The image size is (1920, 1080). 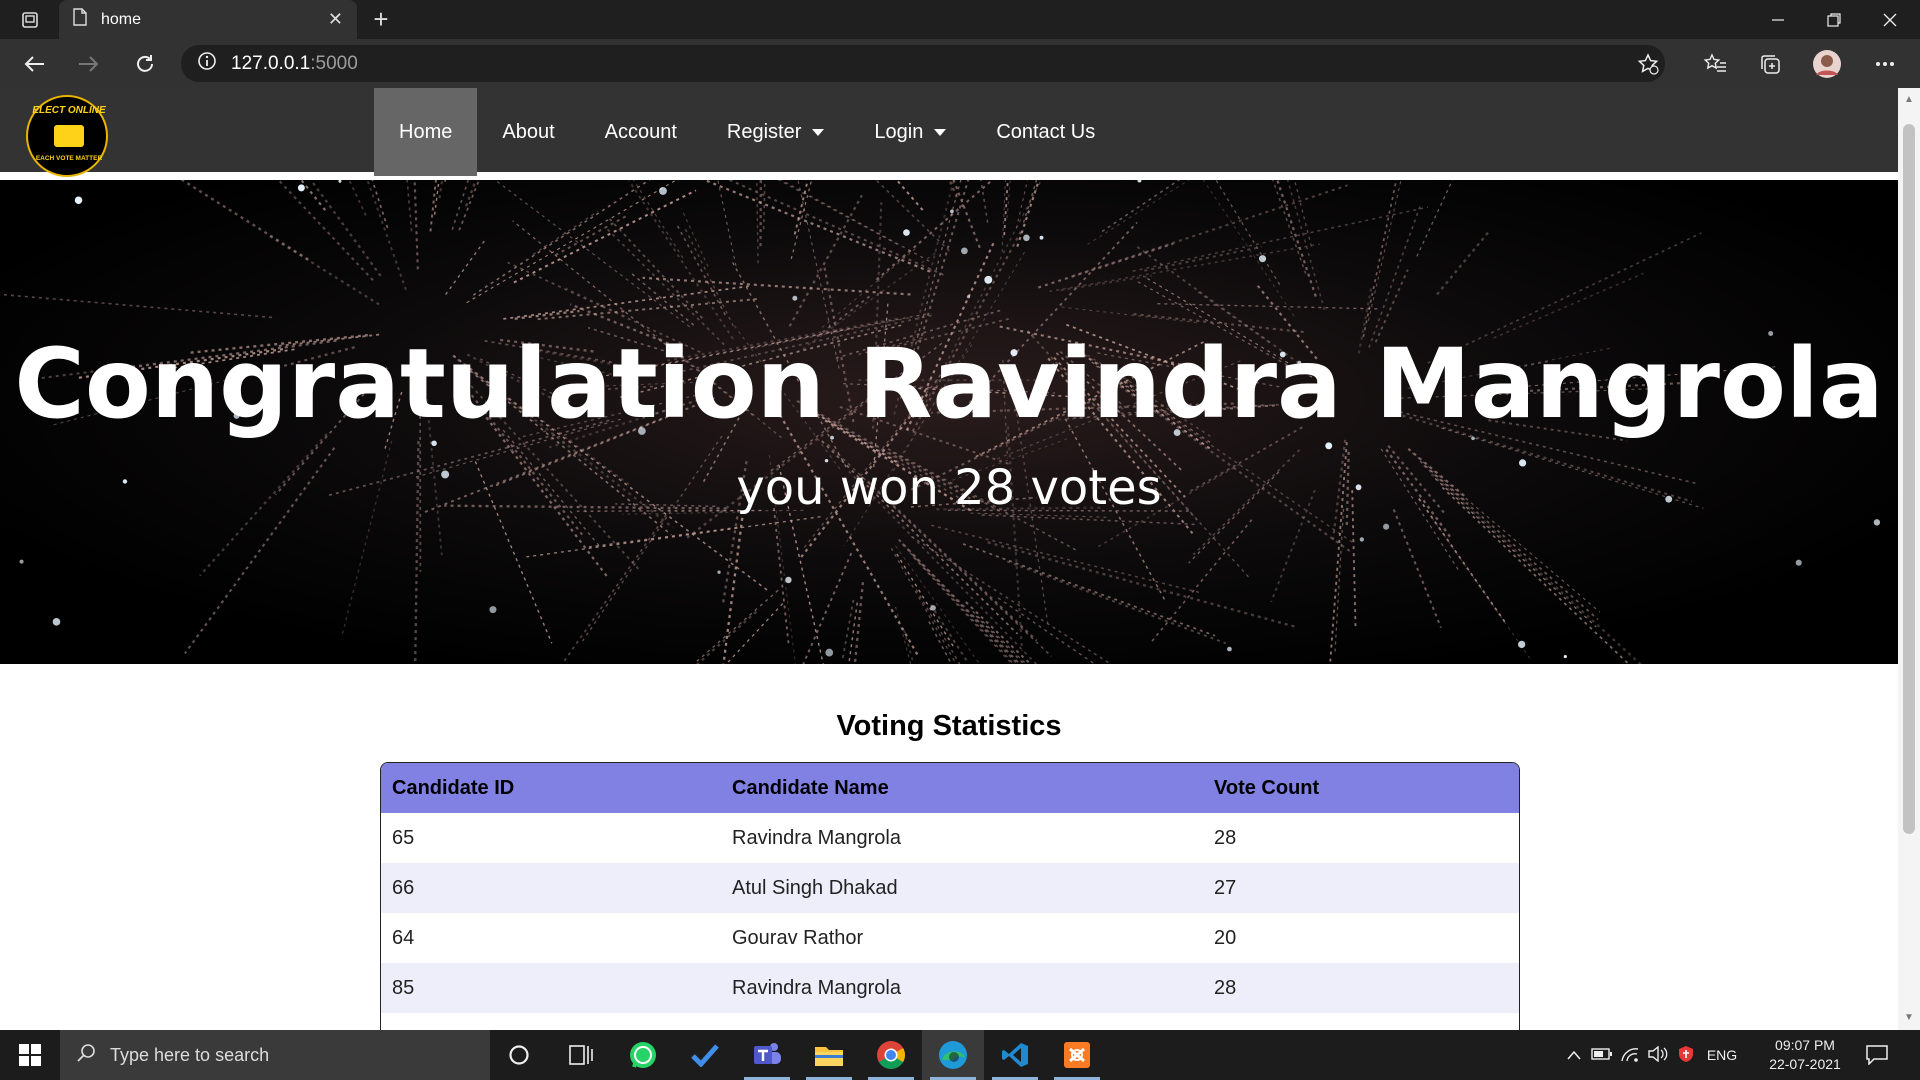 I want to click on file-explorer-icon, so click(x=829, y=1055).